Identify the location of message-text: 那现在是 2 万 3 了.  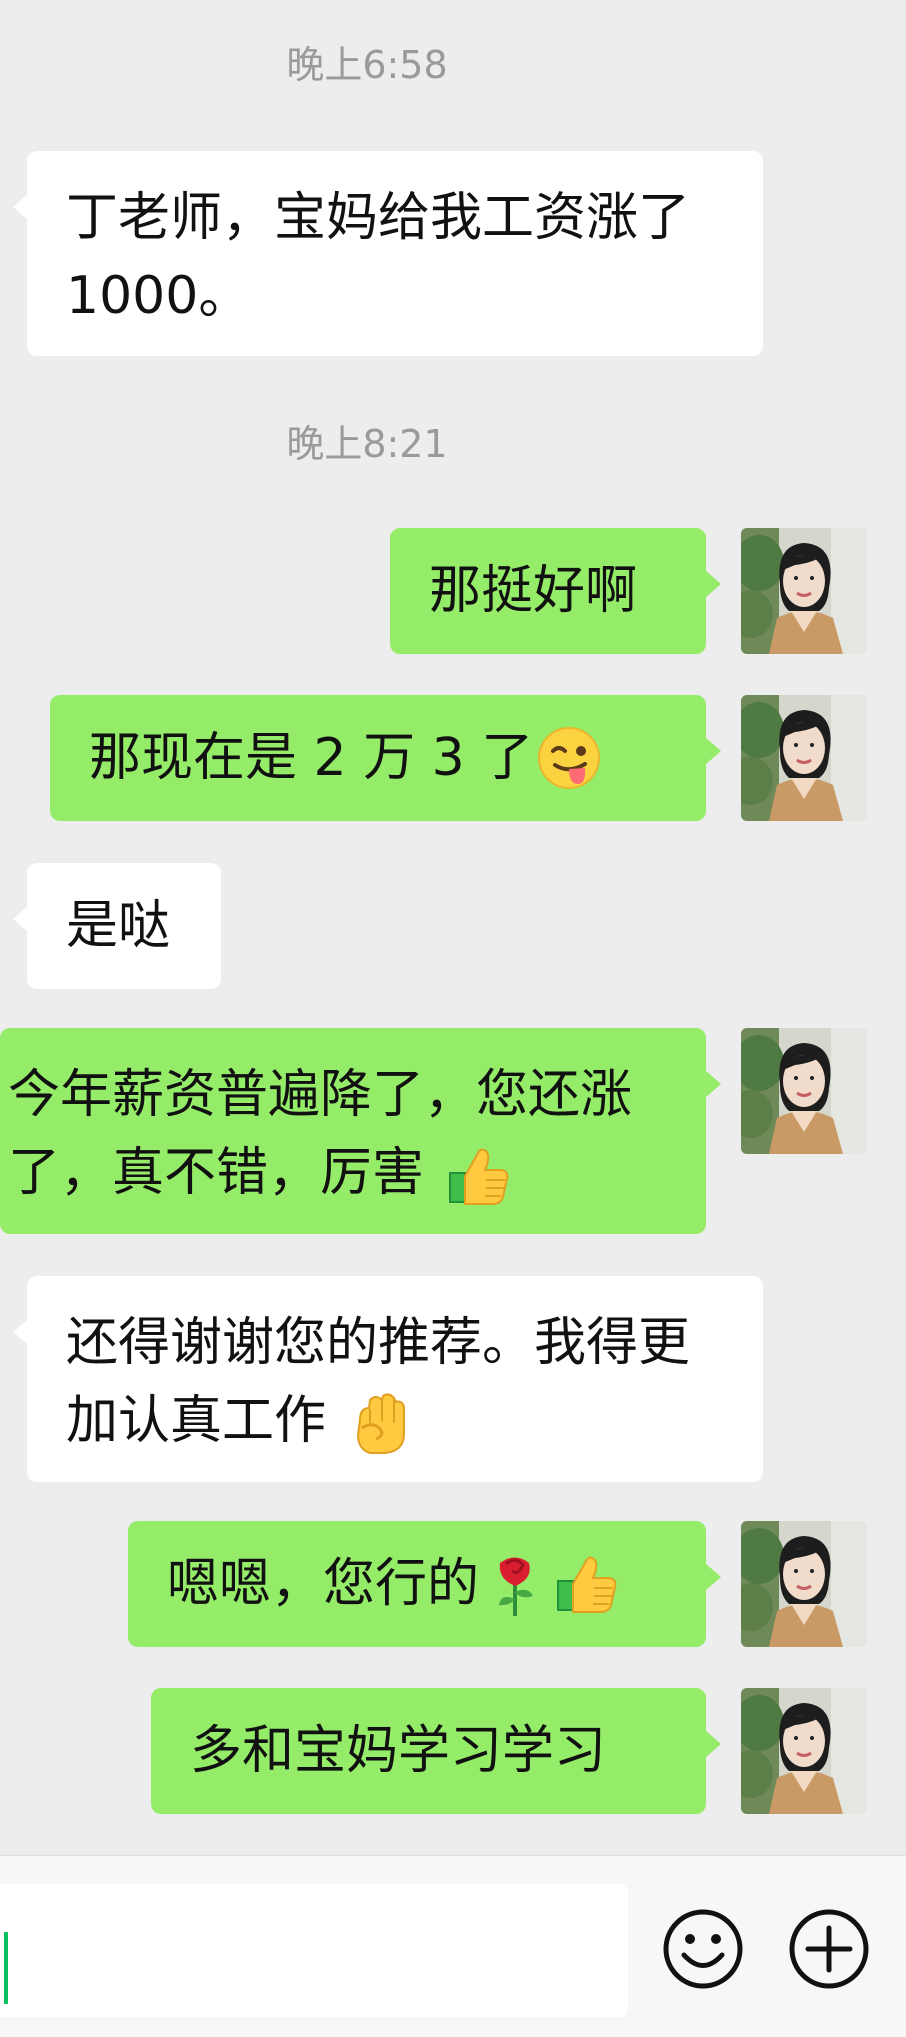
(311, 758).